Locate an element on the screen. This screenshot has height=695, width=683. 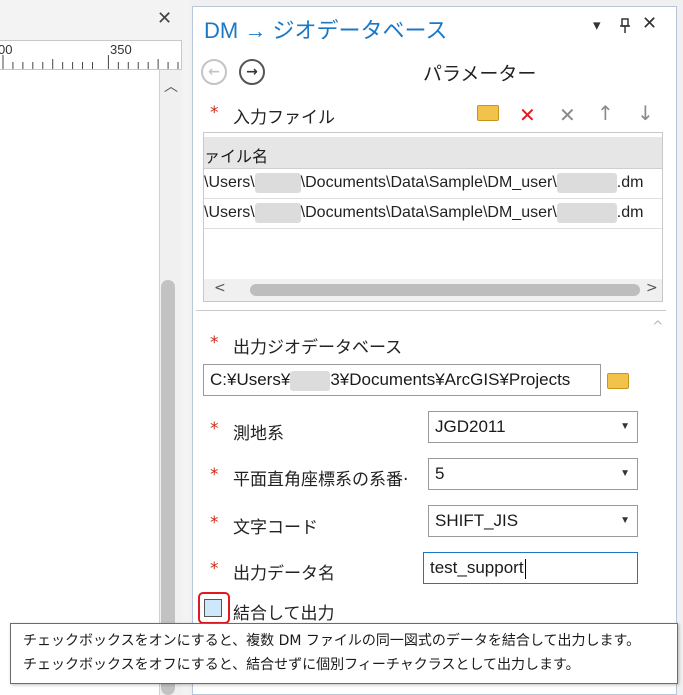
output-name-value: test_support is located at coordinates (477, 567).